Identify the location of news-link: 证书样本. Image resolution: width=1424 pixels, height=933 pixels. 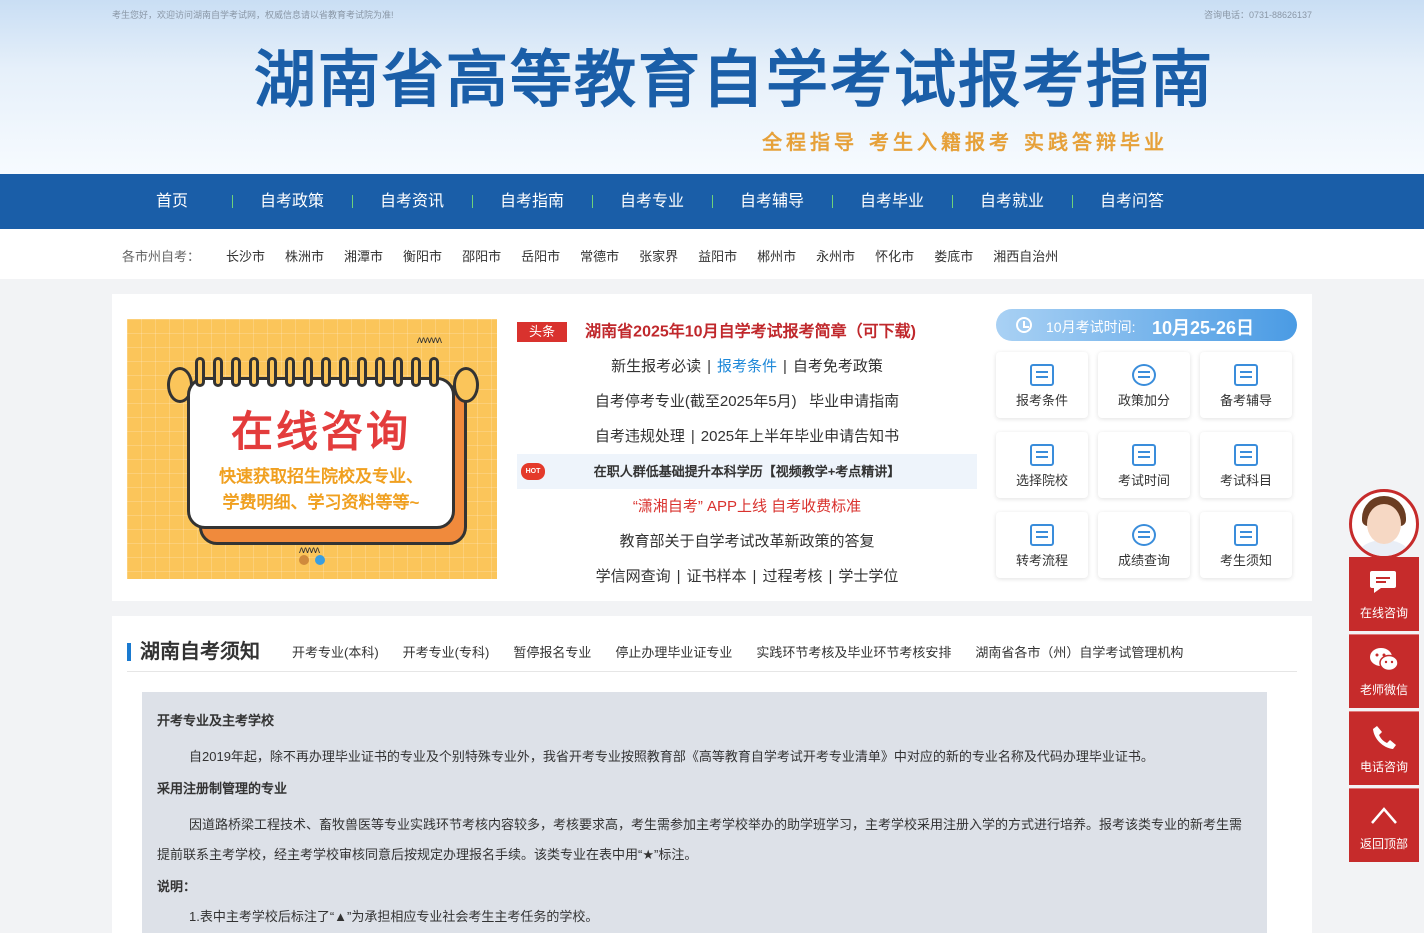
(717, 576).